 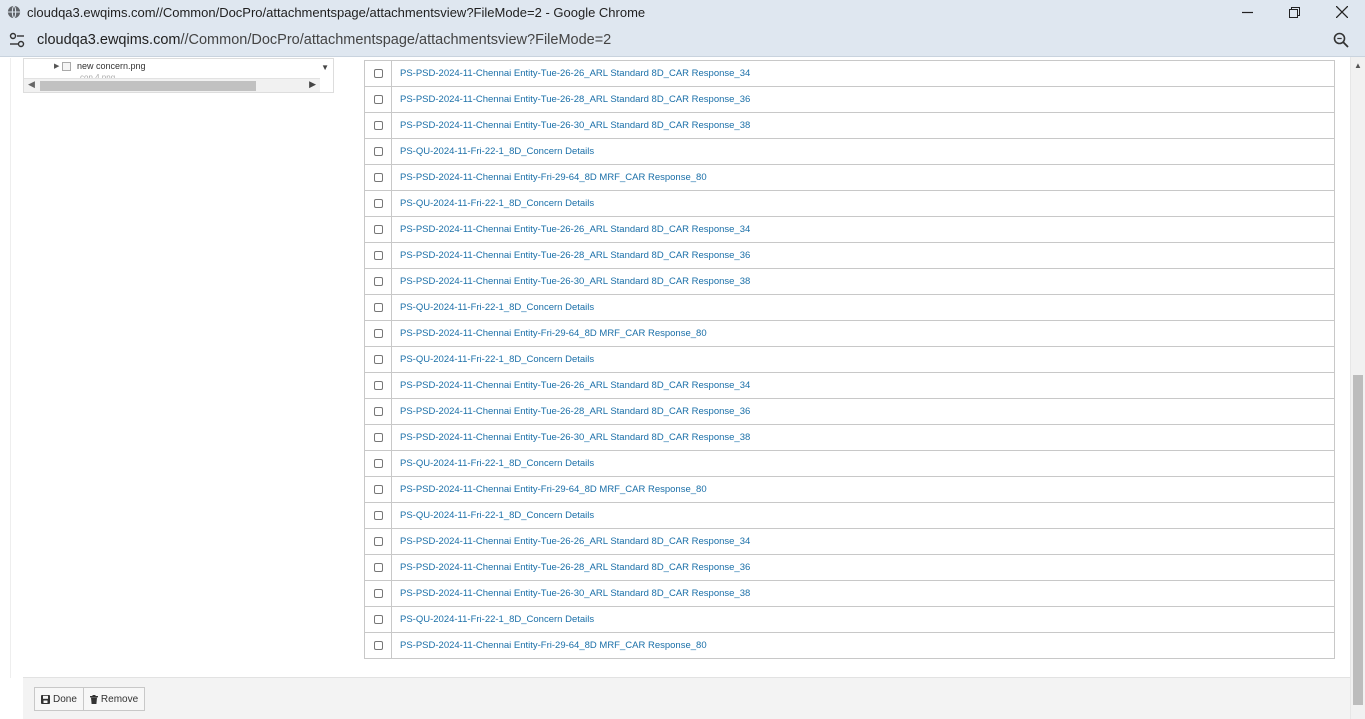 What do you see at coordinates (1341, 12) in the screenshot?
I see `close-button` at bounding box center [1341, 12].